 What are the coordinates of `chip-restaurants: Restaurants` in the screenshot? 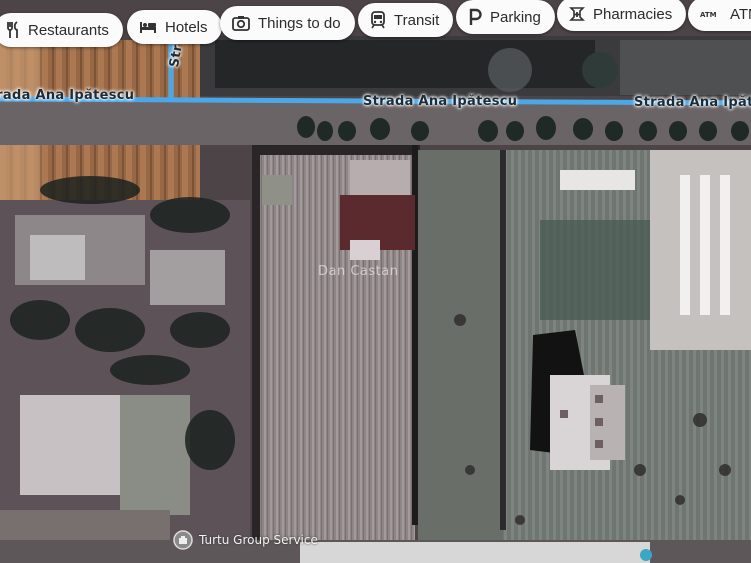 It's located at (61, 30).